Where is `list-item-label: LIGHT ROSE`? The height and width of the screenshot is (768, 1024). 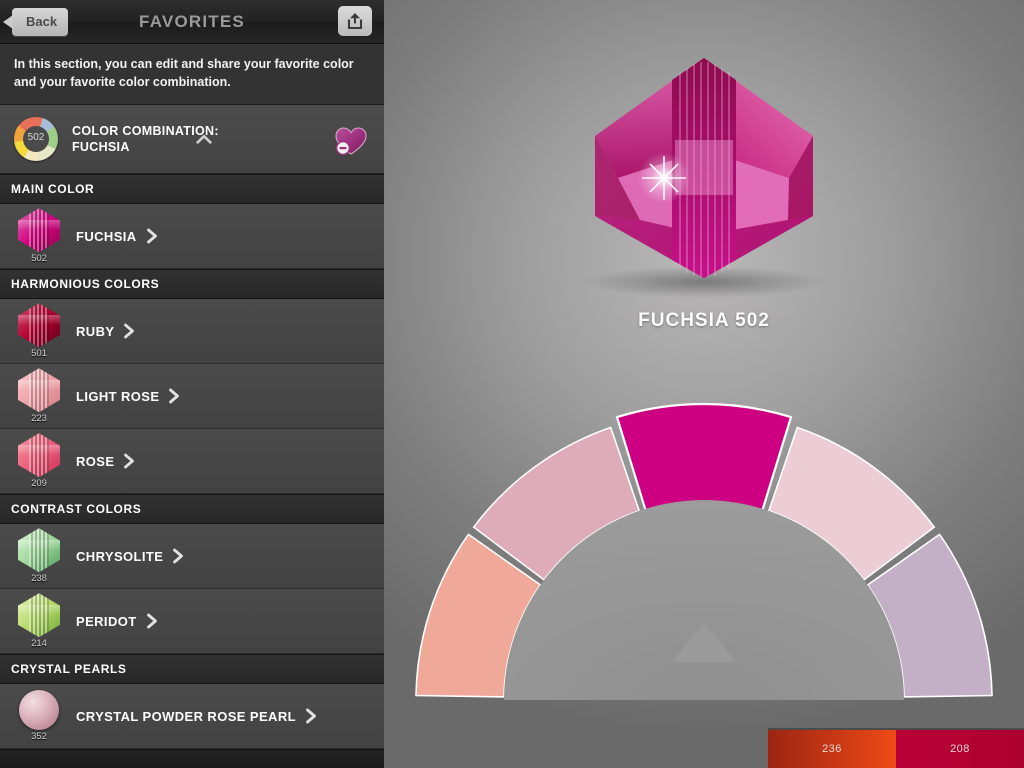
list-item-label: LIGHT ROSE is located at coordinates (118, 396).